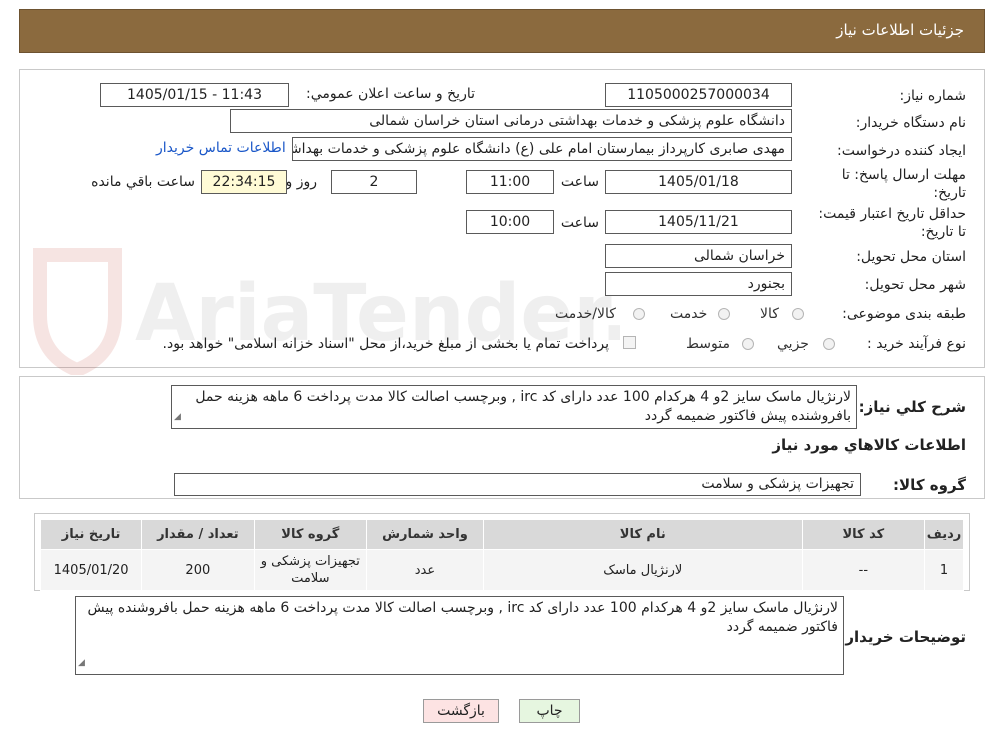 This screenshot has width=985, height=744. I want to click on buyer-notes-label: توضيحات خريدار:, so click(902, 637).